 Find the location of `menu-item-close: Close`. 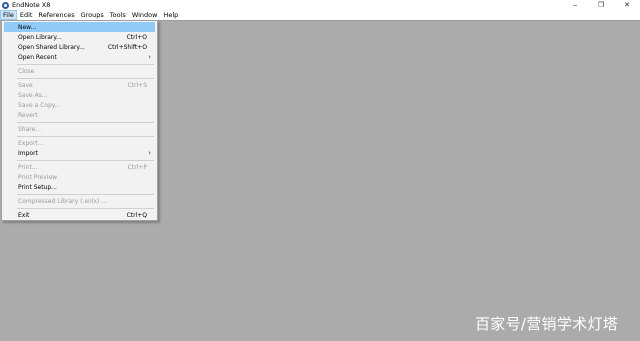

menu-item-close: Close is located at coordinates (79, 71).